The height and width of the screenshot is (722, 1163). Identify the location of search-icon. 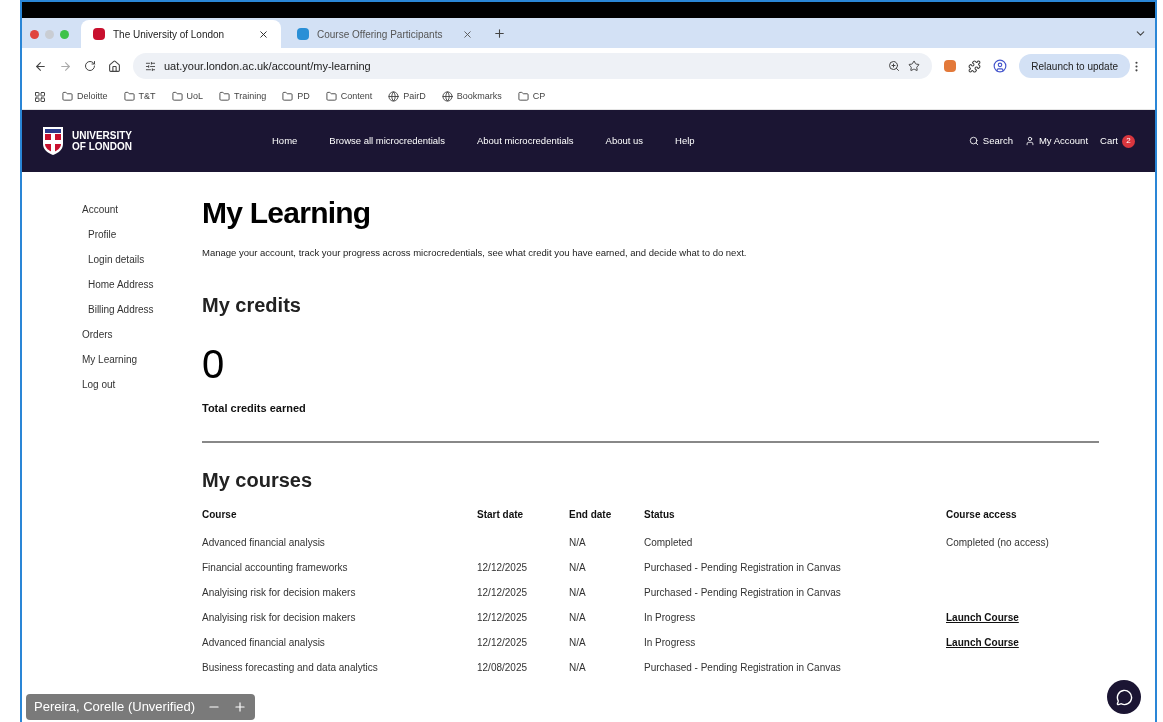
(973, 141).